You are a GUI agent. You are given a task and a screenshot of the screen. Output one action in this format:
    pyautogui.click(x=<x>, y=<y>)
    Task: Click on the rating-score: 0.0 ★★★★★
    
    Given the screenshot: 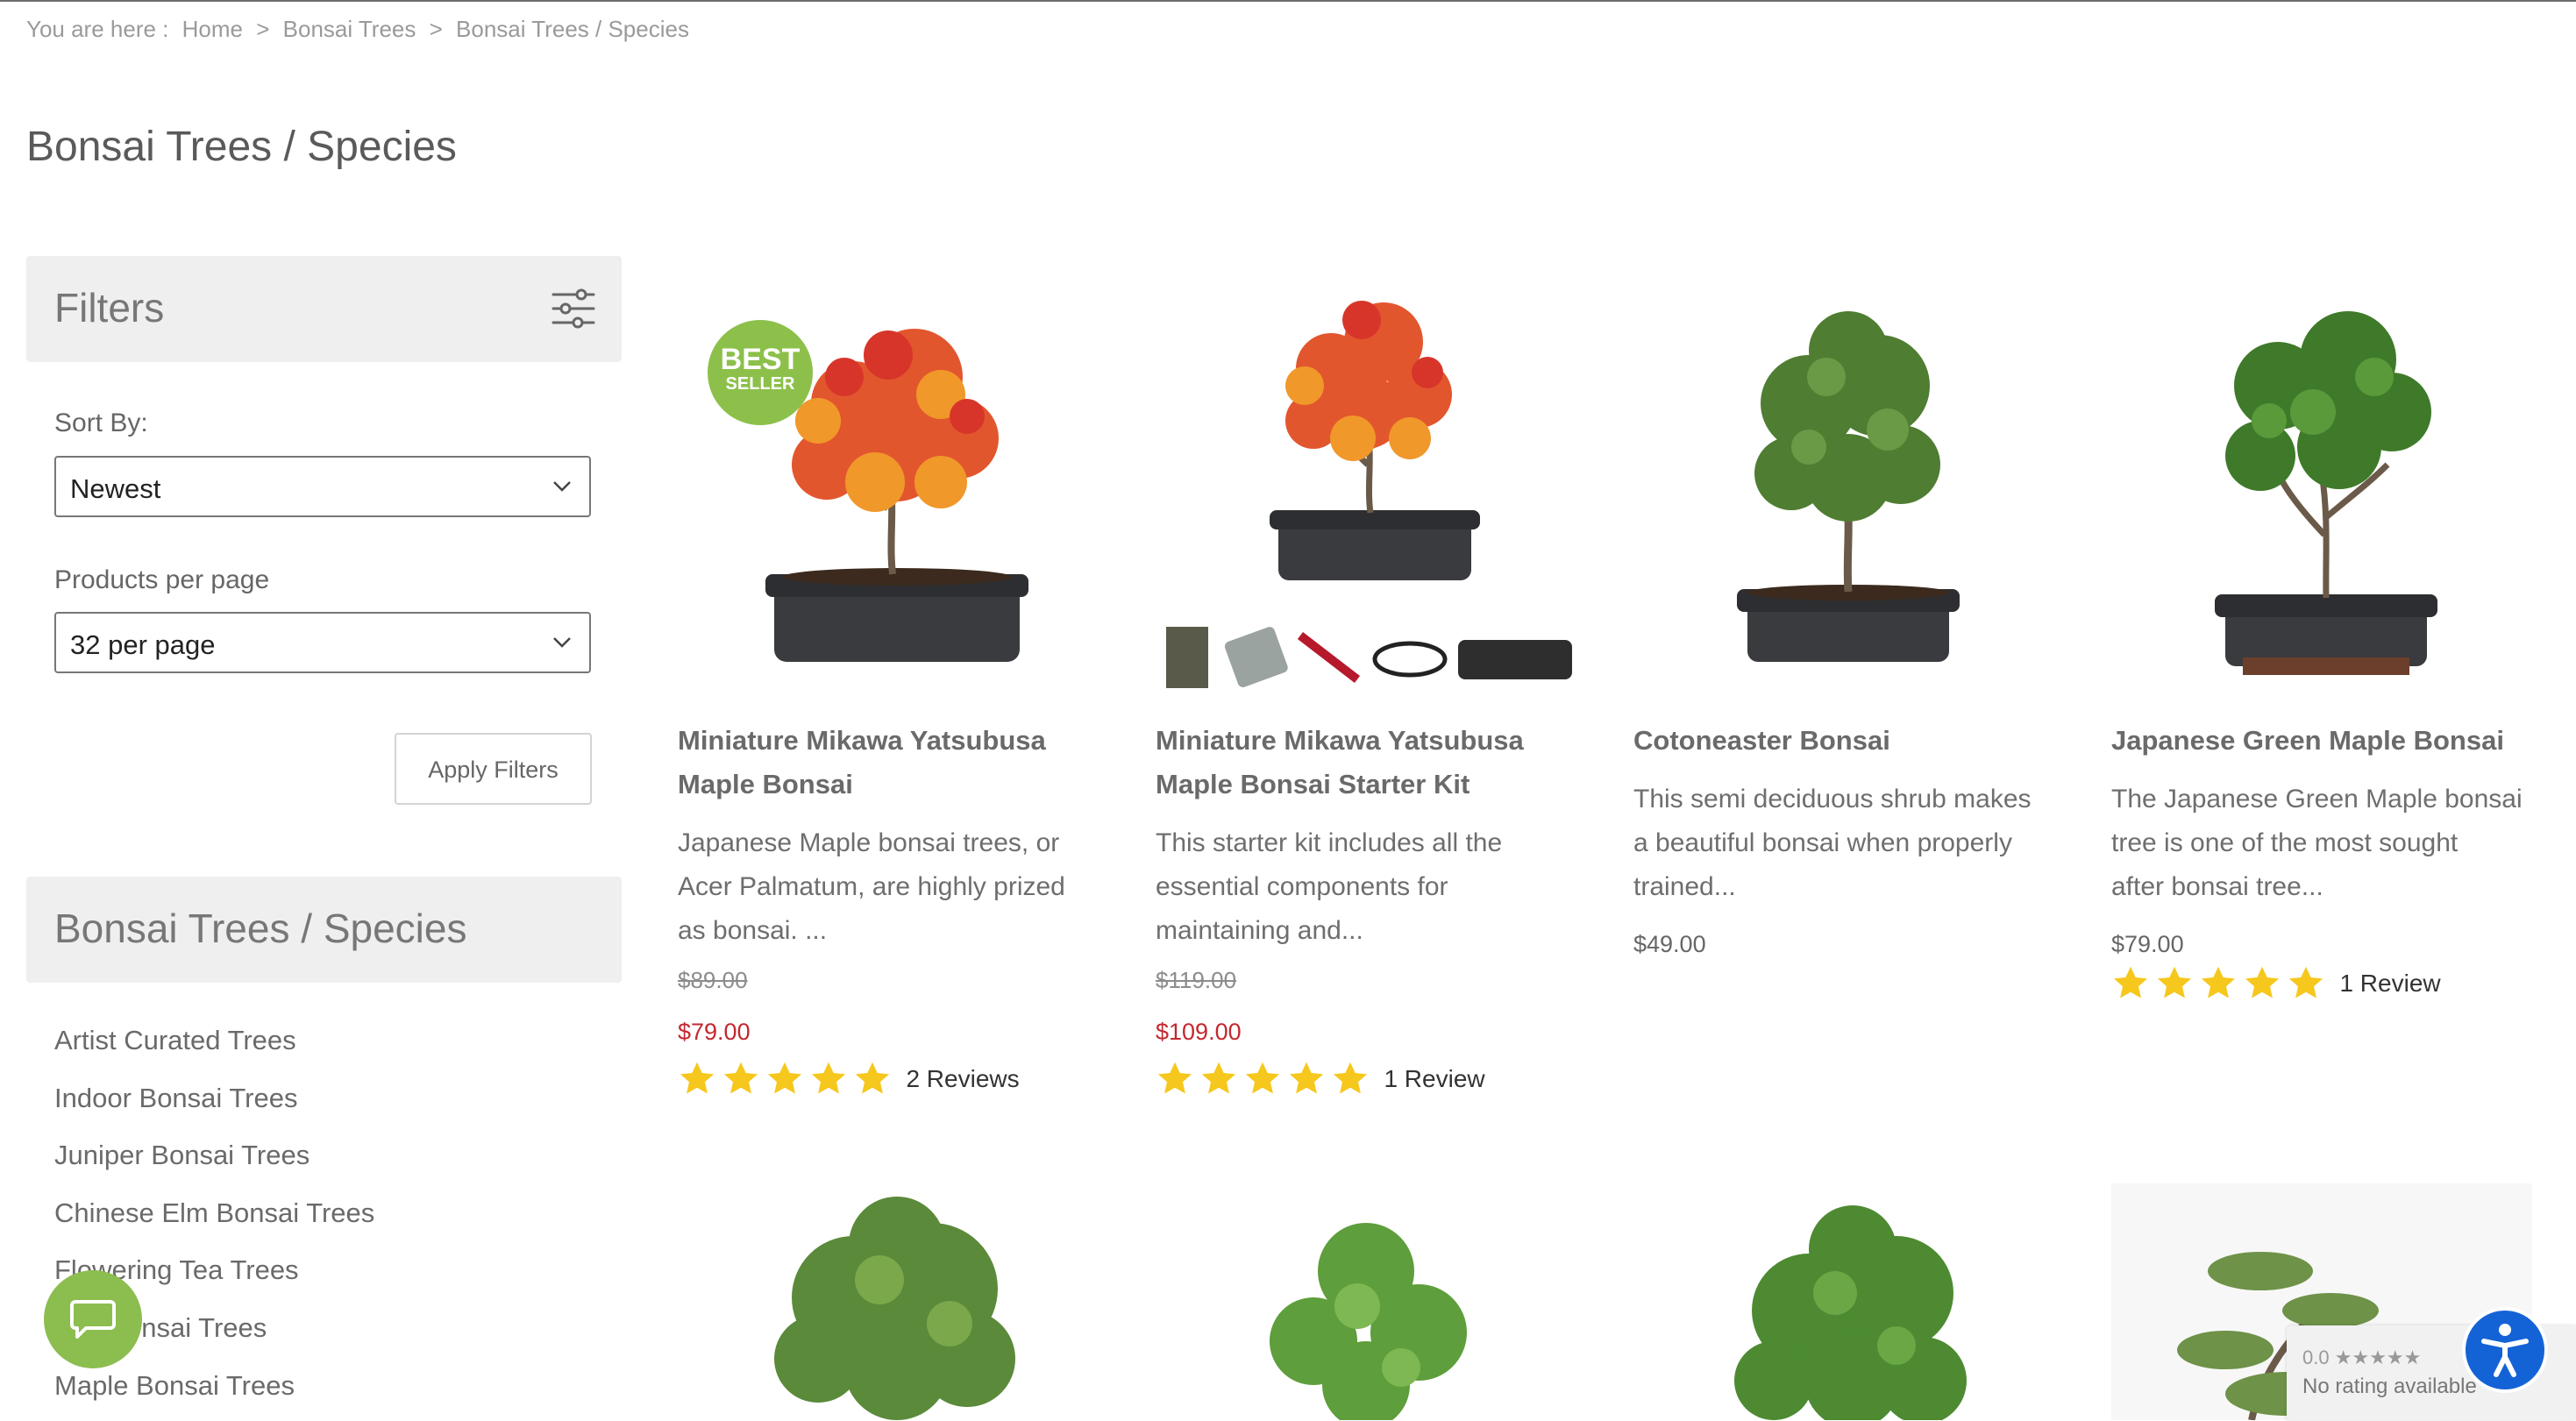 What is the action you would take?
    pyautogui.click(x=2362, y=1357)
    